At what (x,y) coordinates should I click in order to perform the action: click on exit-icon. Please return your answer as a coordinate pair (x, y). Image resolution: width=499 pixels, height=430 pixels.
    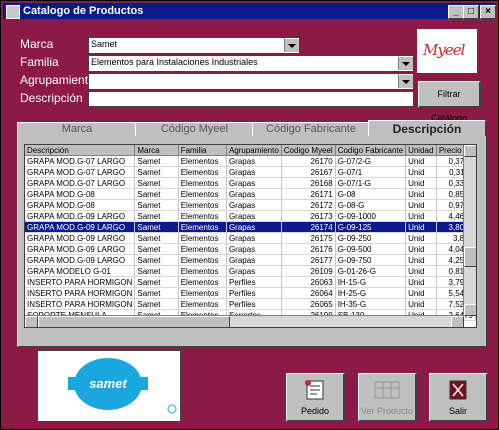
    Looking at the image, I should click on (458, 390).